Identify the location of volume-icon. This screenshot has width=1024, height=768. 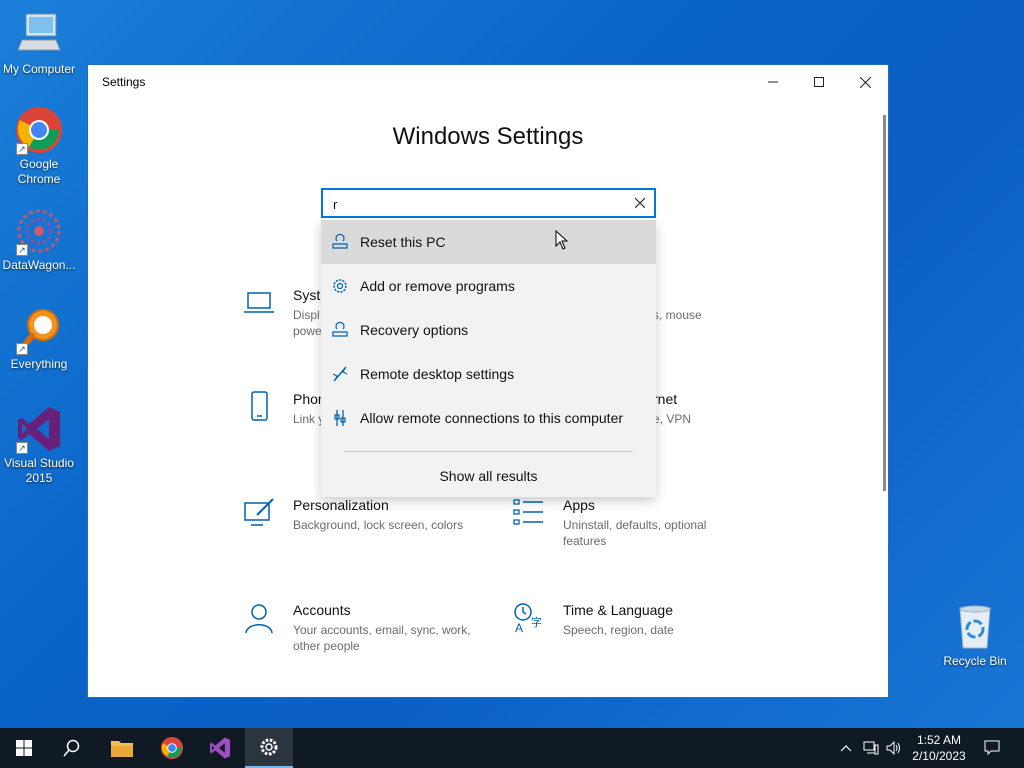
(893, 748).